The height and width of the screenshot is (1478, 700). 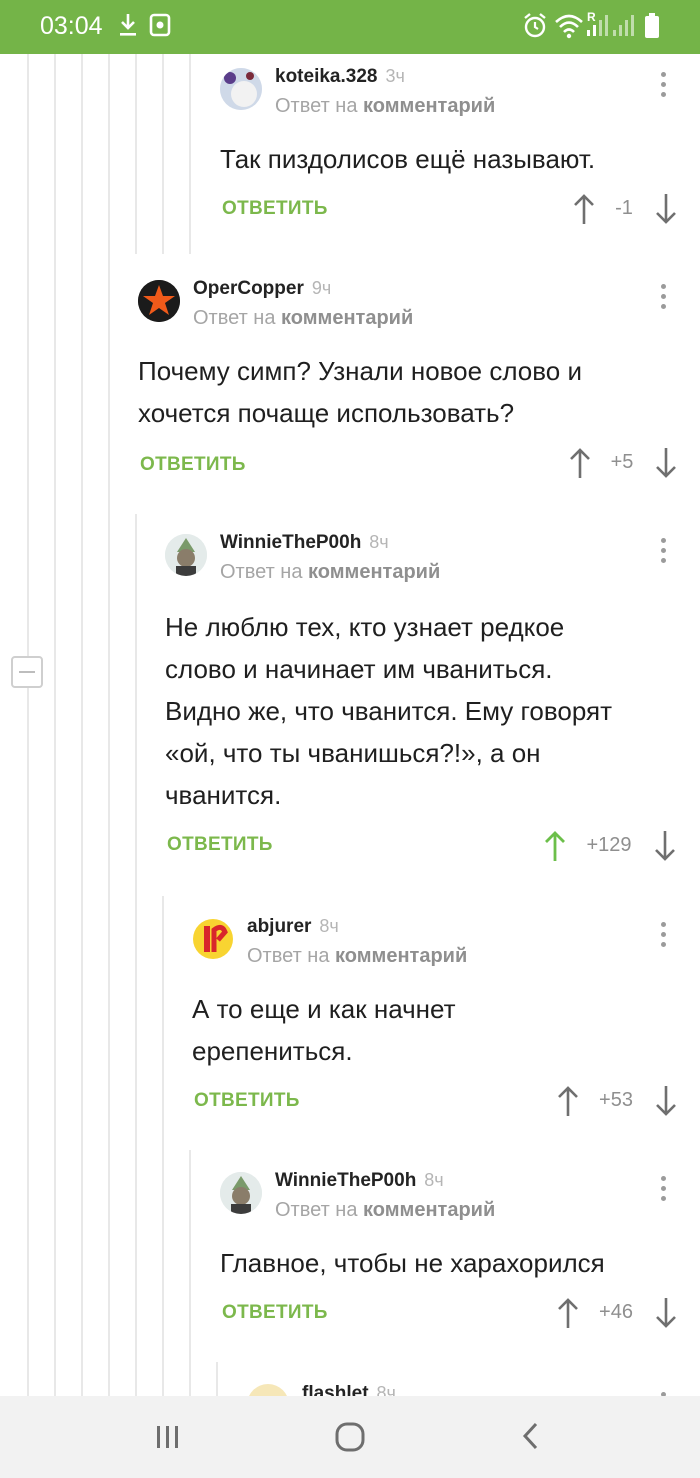 I want to click on alarm-icon, so click(x=535, y=25).